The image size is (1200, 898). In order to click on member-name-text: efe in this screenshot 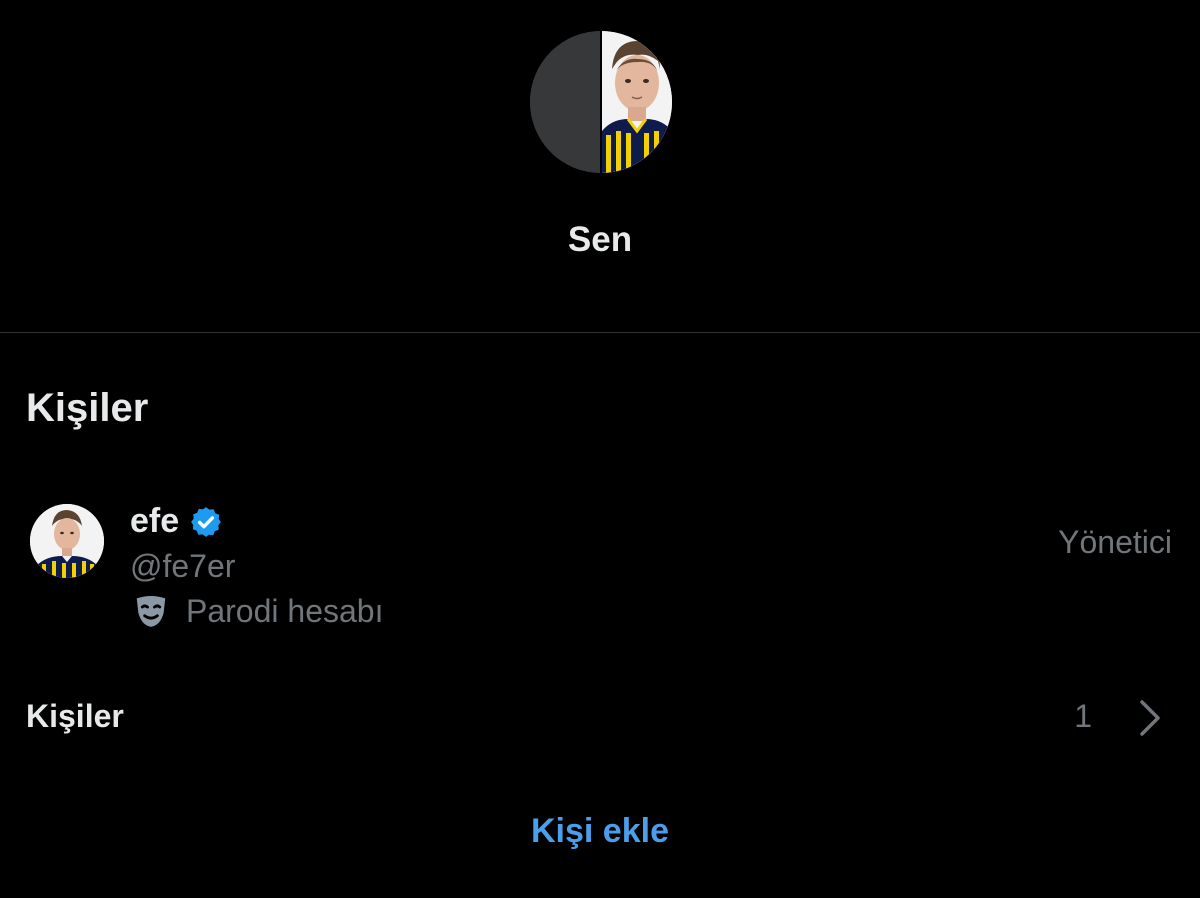, I will do `click(155, 521)`.